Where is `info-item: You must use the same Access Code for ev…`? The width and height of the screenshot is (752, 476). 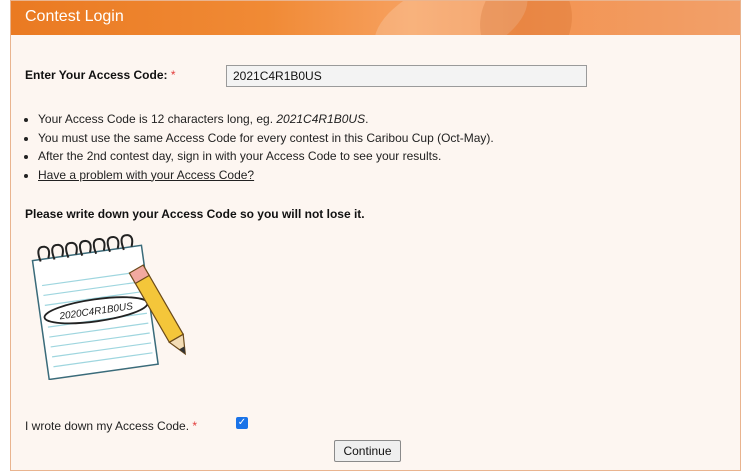 info-item: You must use the same Access Code for ev… is located at coordinates (338, 138).